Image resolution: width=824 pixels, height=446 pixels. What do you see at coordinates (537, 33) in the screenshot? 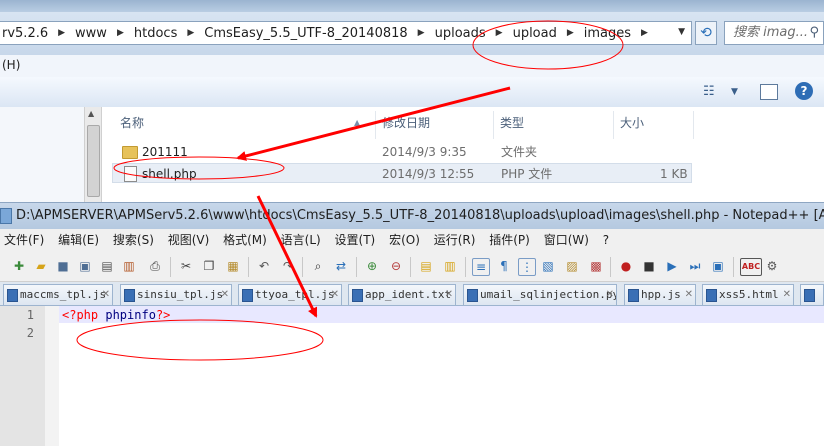
I see `breadcrumb-item: upload` at bounding box center [537, 33].